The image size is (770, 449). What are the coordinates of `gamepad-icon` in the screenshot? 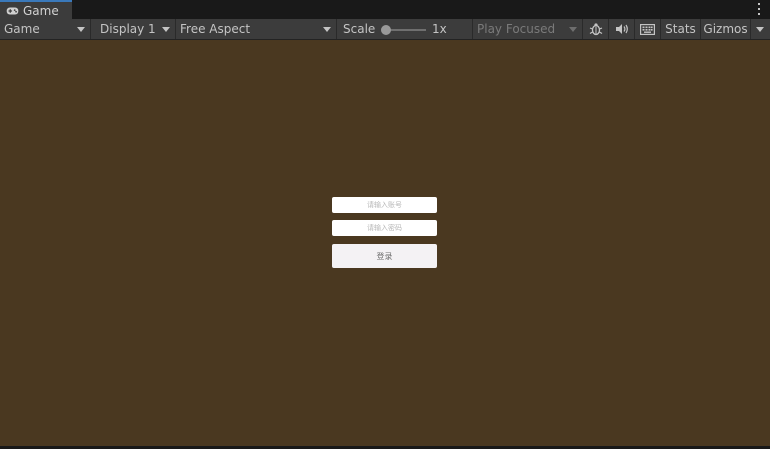 It's located at (12, 10).